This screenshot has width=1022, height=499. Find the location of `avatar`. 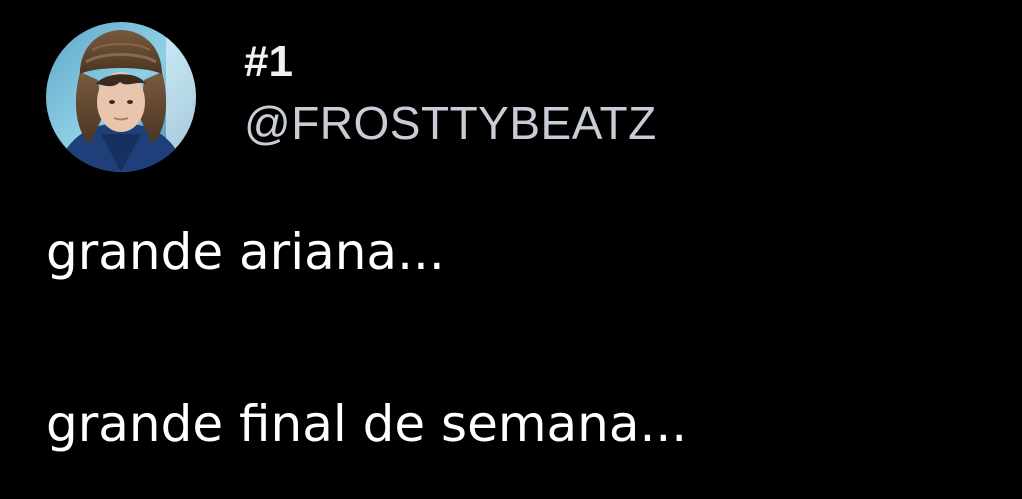

avatar is located at coordinates (121, 97).